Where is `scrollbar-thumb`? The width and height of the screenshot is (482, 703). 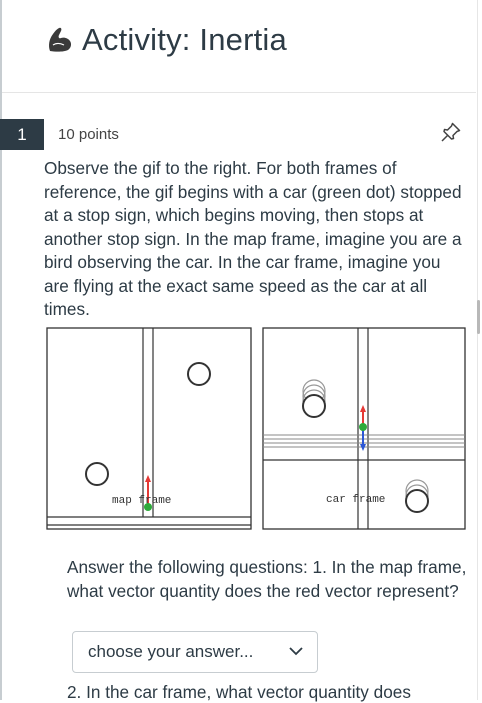 scrollbar-thumb is located at coordinates (478, 317).